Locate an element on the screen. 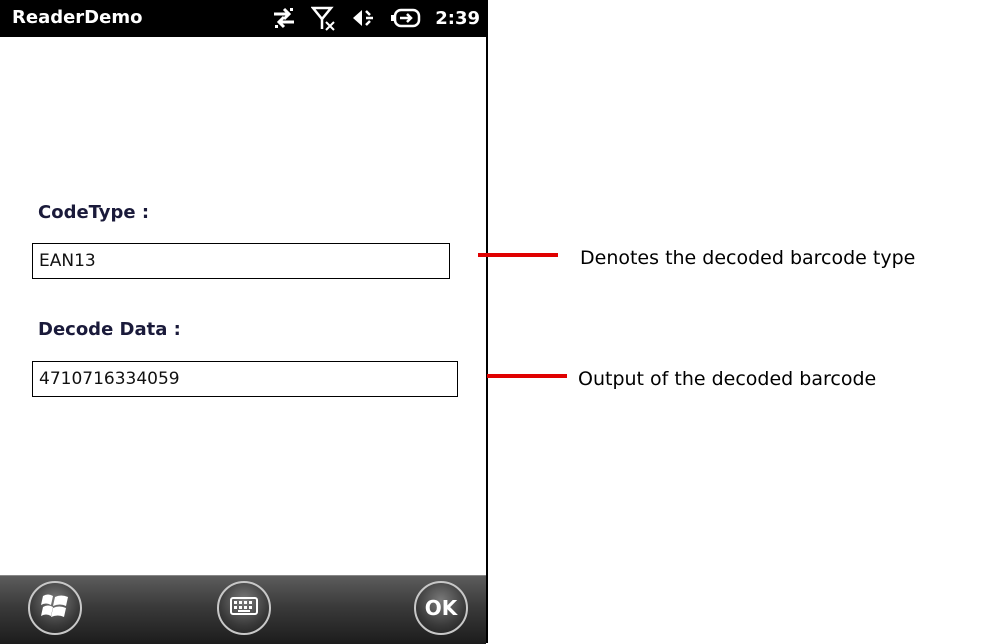 This screenshot has width=999, height=644. ok-button-label: OK is located at coordinates (441, 608).